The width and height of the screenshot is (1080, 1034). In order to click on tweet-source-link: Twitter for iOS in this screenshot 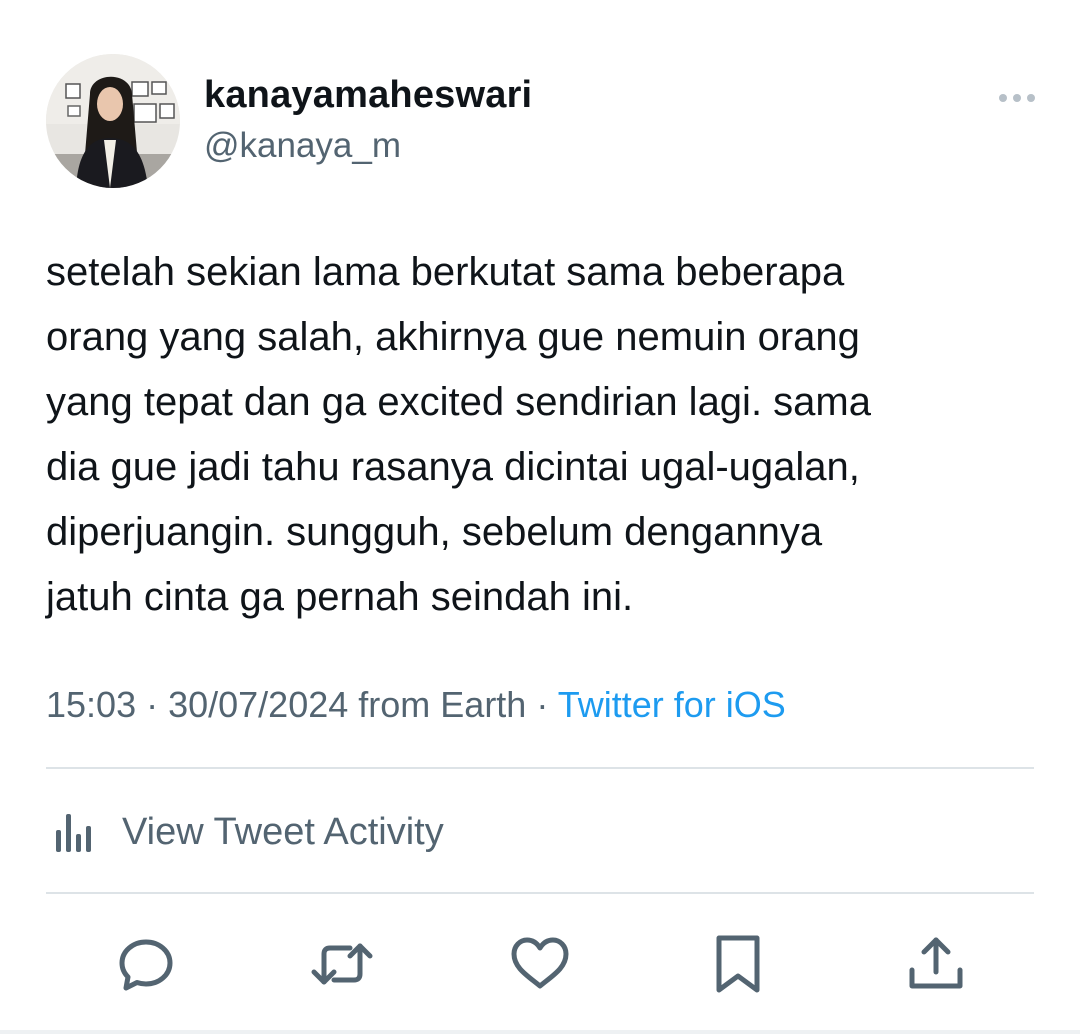, I will do `click(672, 704)`.